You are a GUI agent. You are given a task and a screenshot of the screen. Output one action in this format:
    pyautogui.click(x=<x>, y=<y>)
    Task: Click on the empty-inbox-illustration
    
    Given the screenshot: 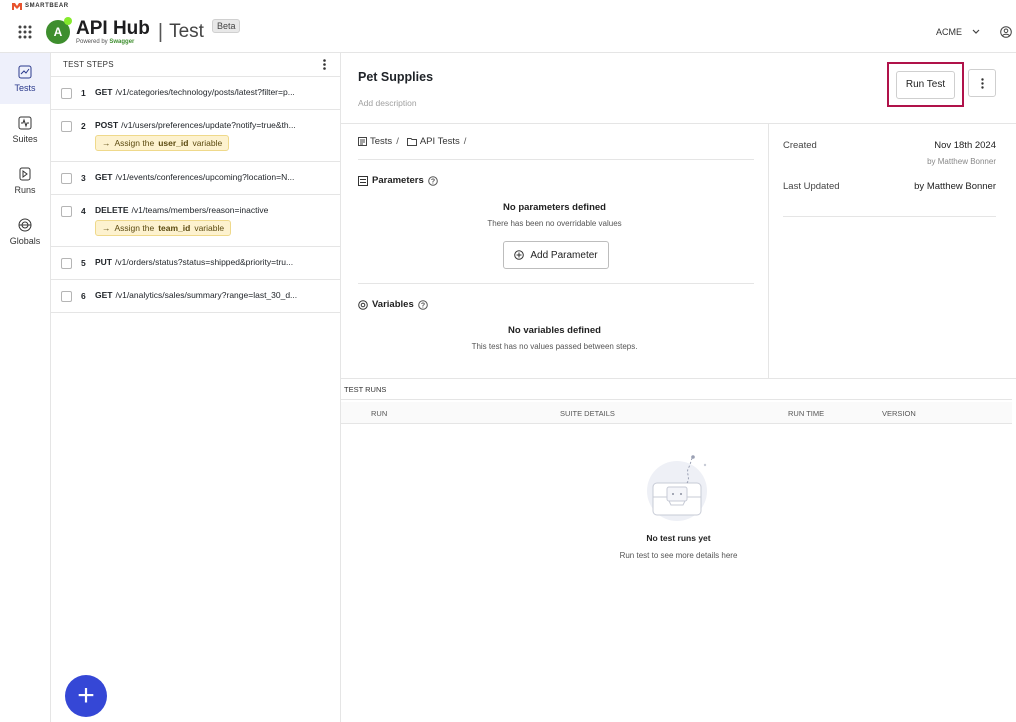 What is the action you would take?
    pyautogui.click(x=677, y=488)
    